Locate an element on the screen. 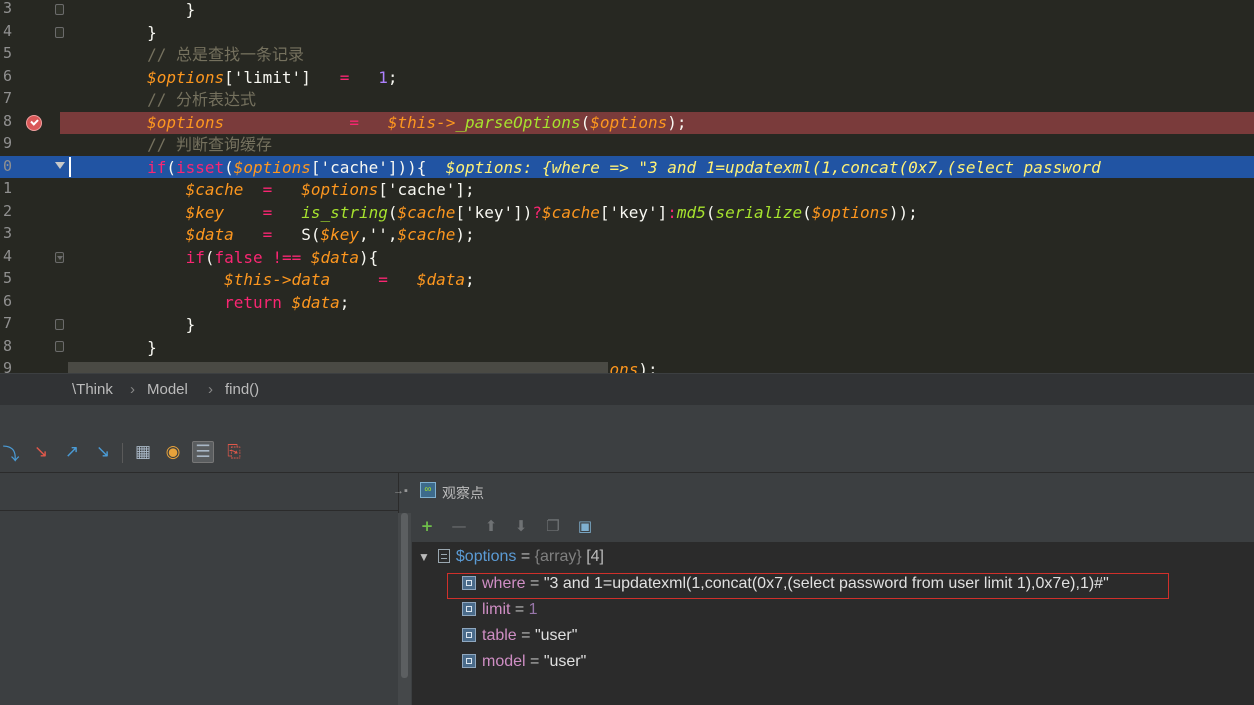  evaluate-expression-icon: ▦ is located at coordinates (143, 452).